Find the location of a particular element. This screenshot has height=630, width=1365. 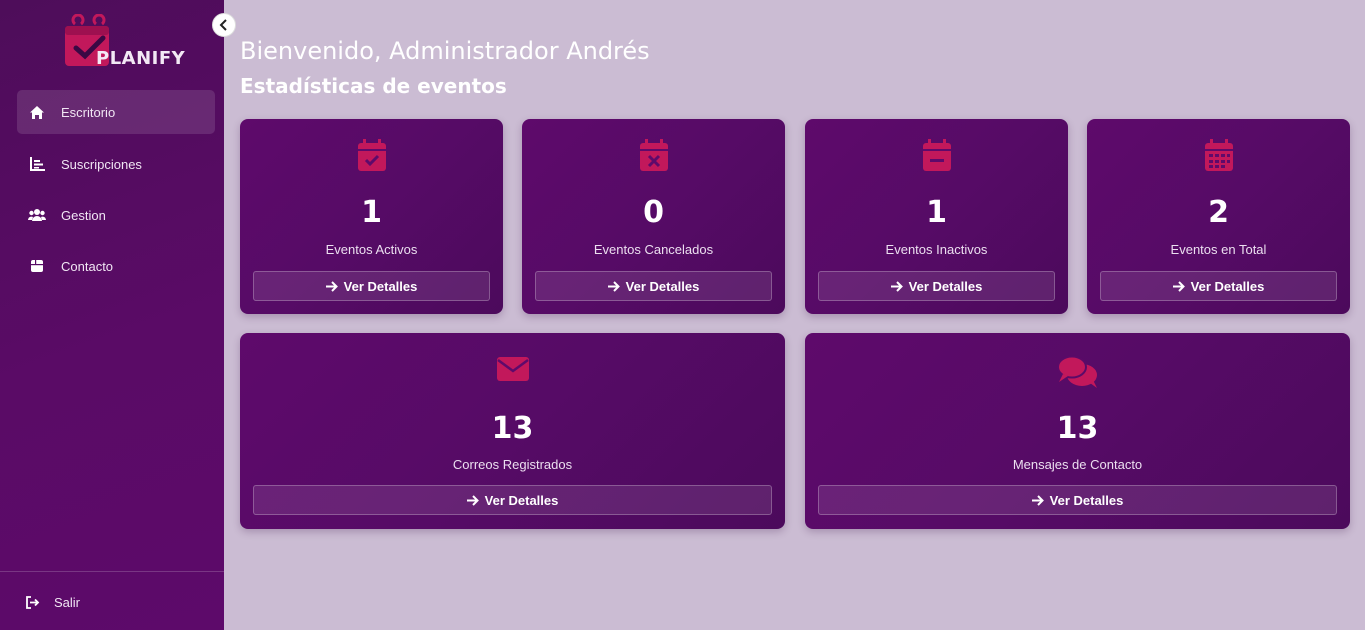

card-eventos-inactivos: 1 Eventos Inactivos Ver Detalles is located at coordinates (936, 216).